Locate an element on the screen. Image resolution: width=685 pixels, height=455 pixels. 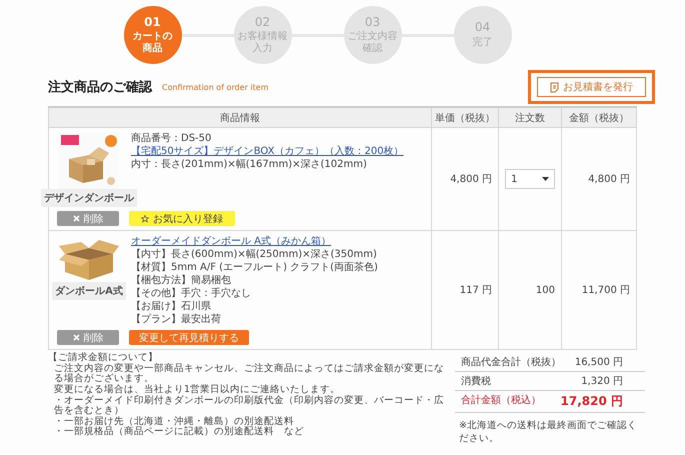
total-value: 17,820 円 is located at coordinates (591, 401).